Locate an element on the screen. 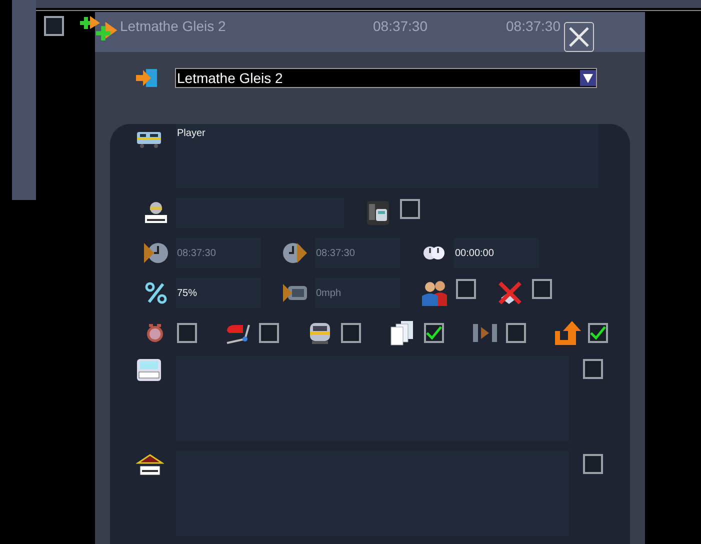 The width and height of the screenshot is (701, 544). driver-icon is located at coordinates (156, 213).